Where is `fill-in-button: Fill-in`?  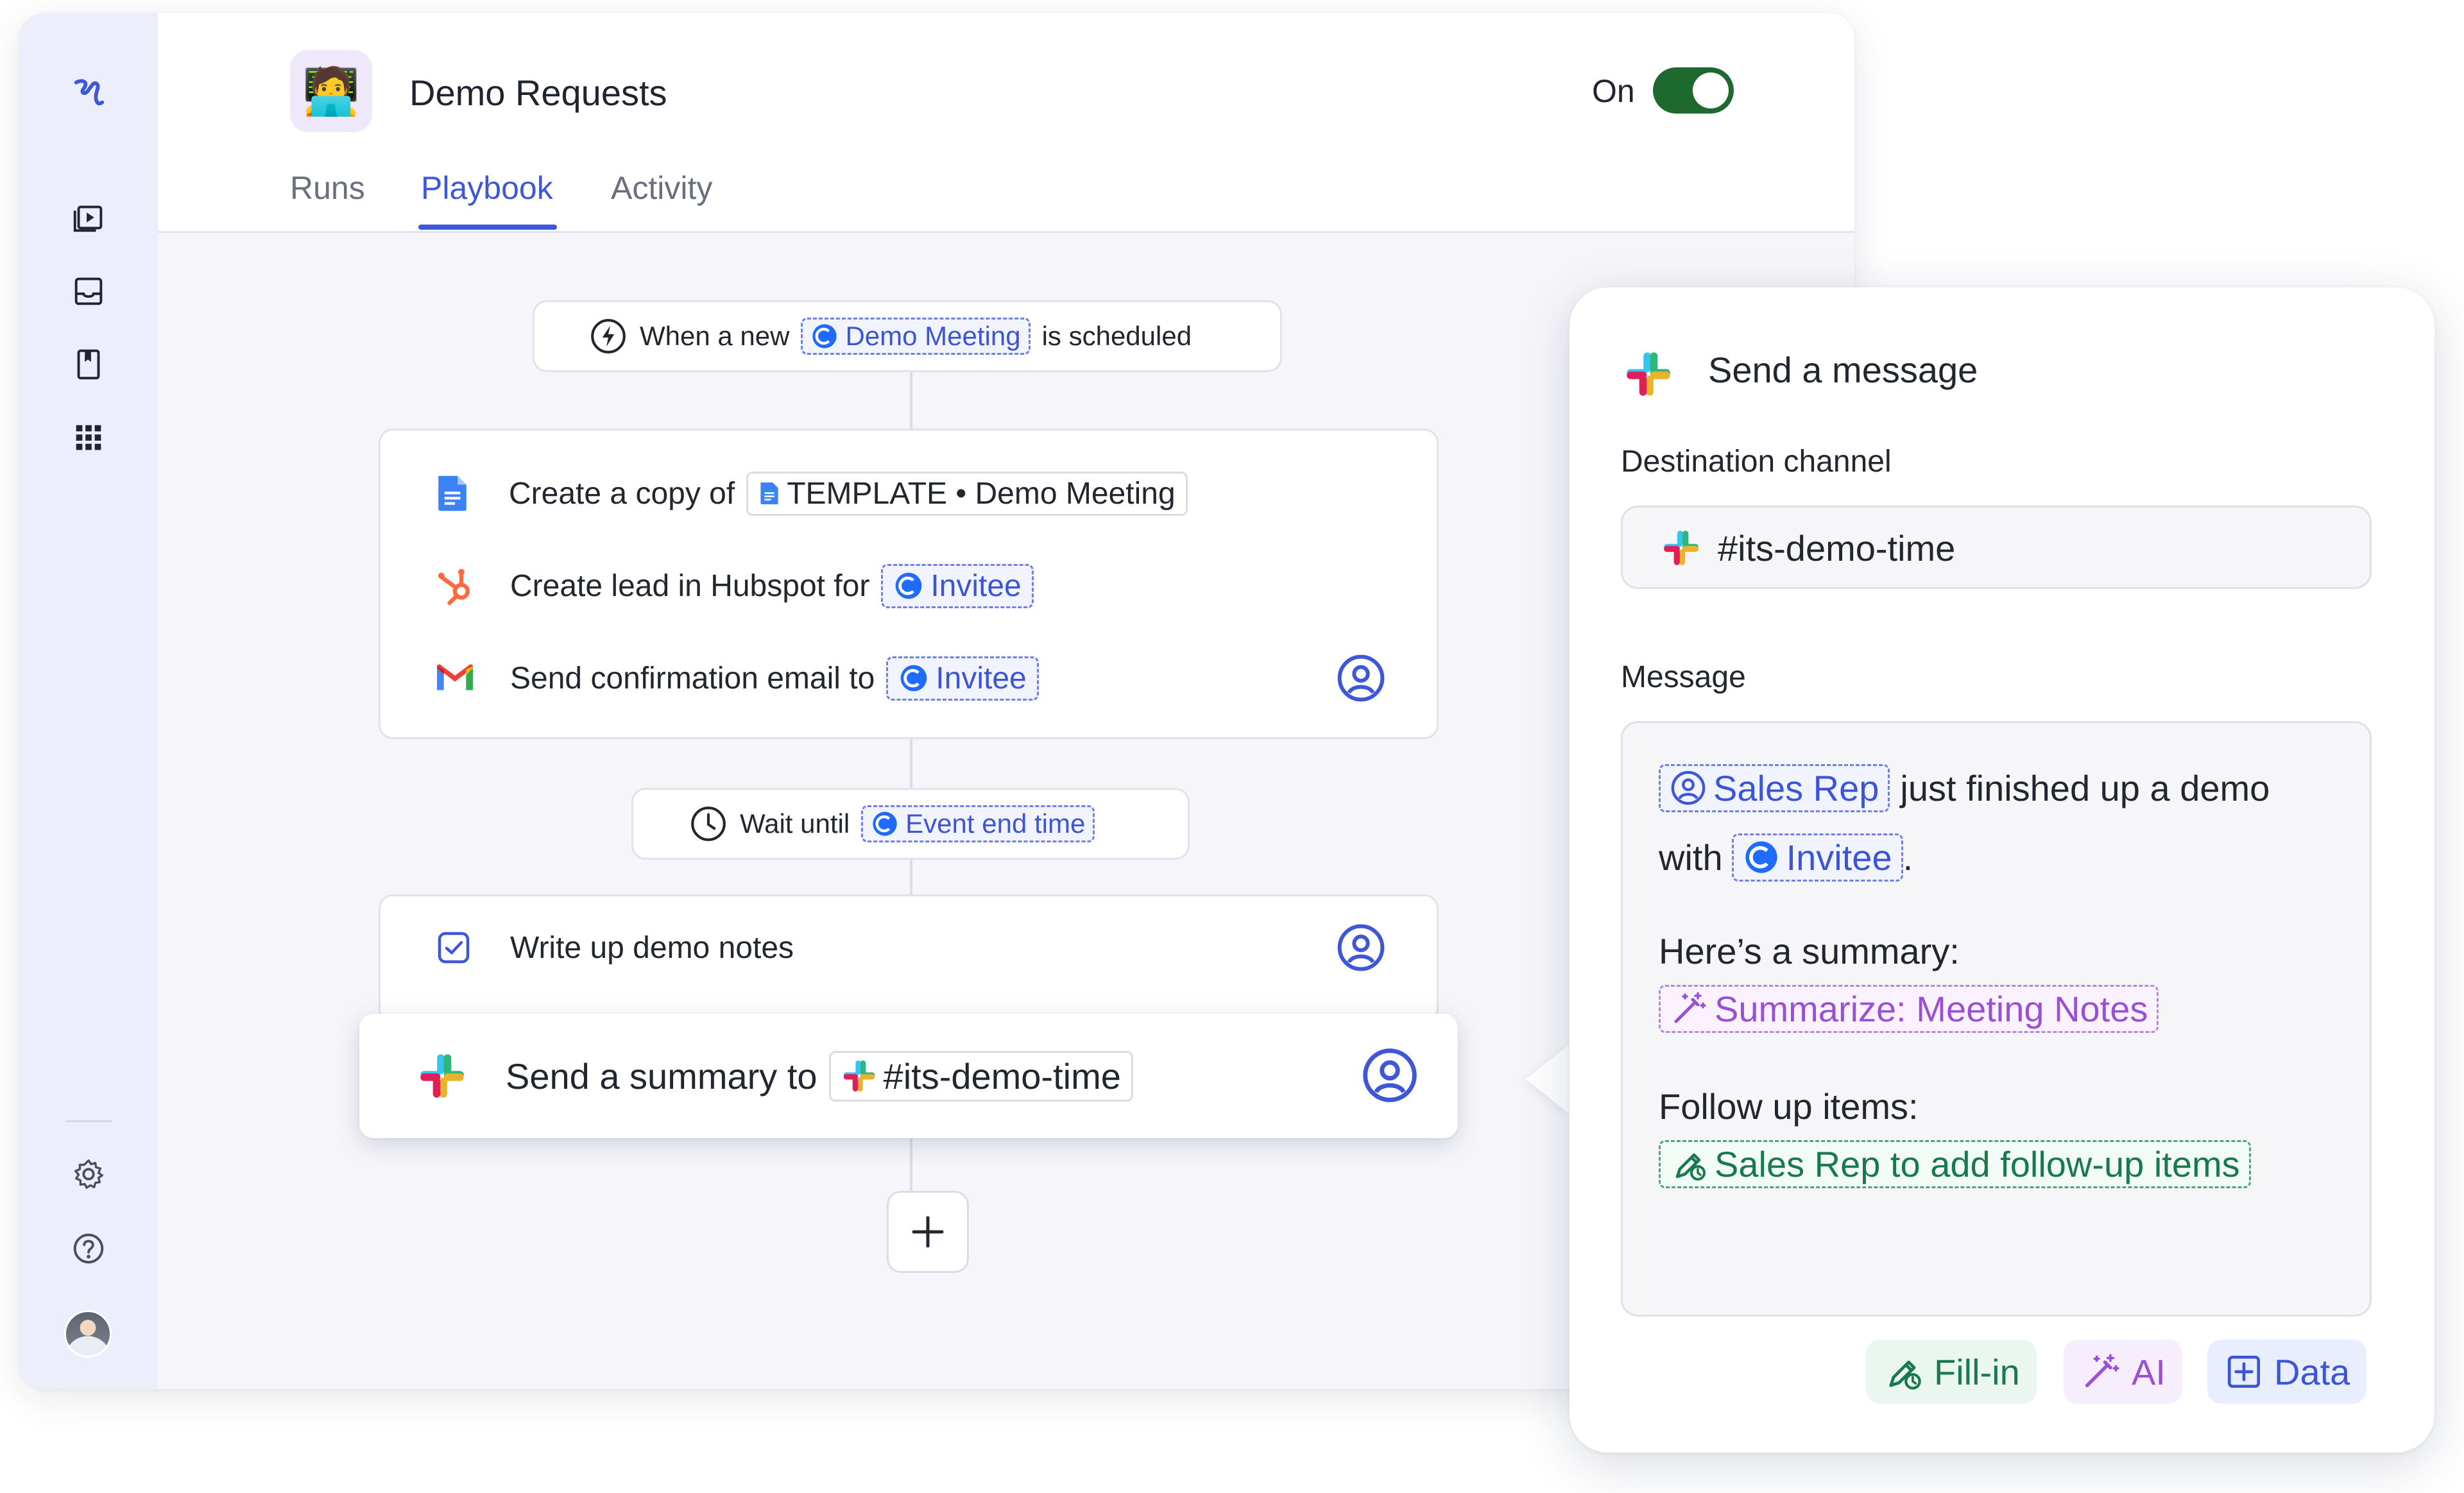
fill-in-button: Fill-in is located at coordinates (1952, 1372).